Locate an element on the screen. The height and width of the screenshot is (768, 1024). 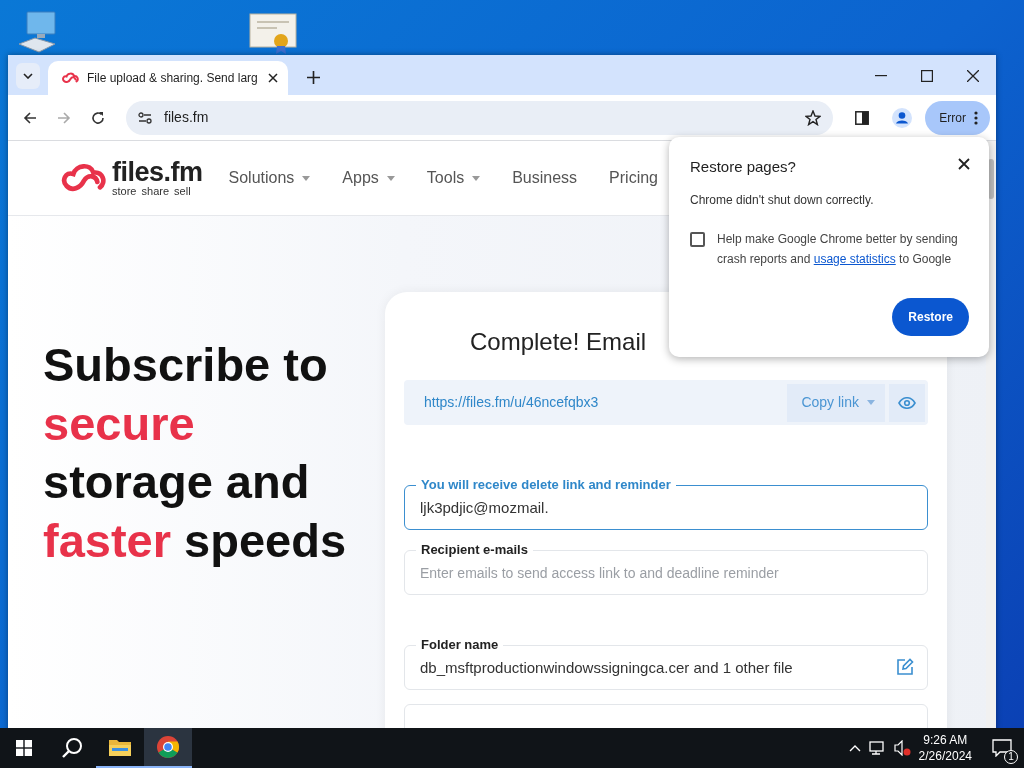
nav-link: Tools is located at coordinates (453, 178).